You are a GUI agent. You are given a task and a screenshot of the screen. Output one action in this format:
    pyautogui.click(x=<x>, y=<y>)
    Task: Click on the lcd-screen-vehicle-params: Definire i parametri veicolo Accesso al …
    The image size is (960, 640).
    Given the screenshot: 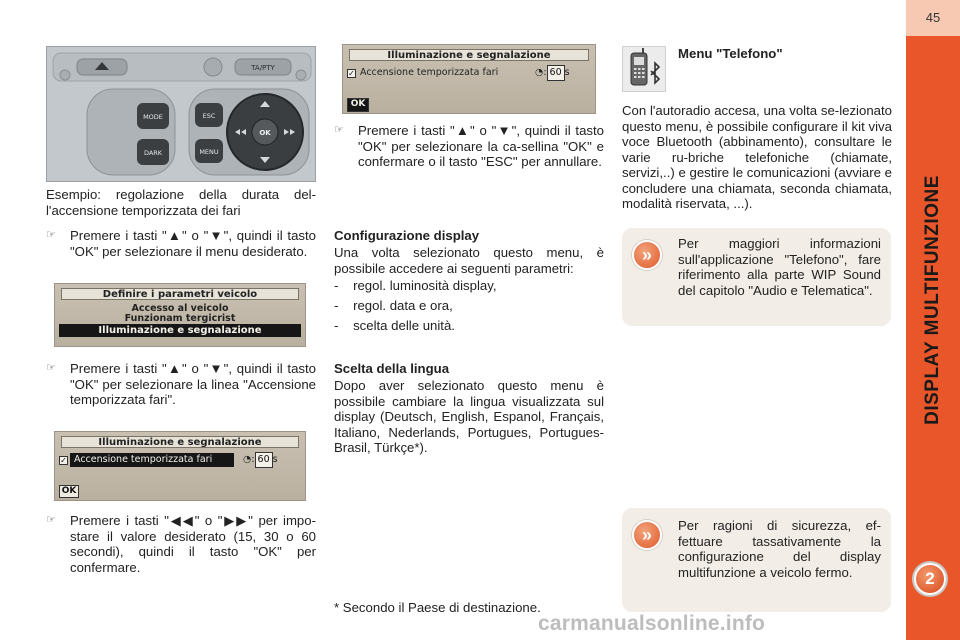 What is the action you would take?
    pyautogui.click(x=180, y=315)
    